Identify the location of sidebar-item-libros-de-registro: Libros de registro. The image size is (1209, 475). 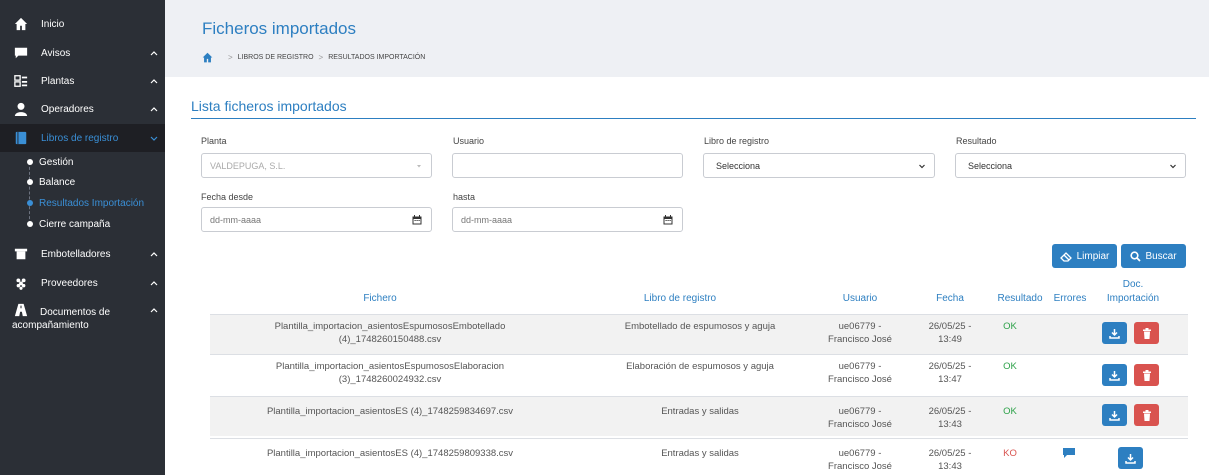
(82, 138).